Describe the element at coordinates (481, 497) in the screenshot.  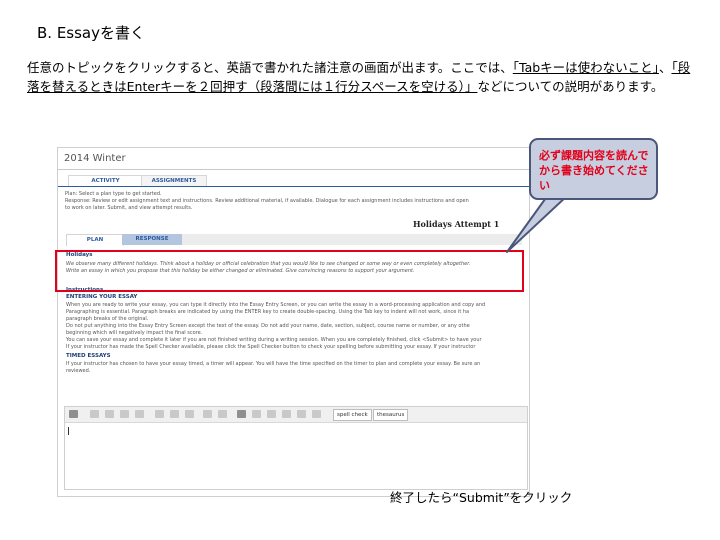
I see `footer-note: 終了したら“Submit”をクリック` at that location.